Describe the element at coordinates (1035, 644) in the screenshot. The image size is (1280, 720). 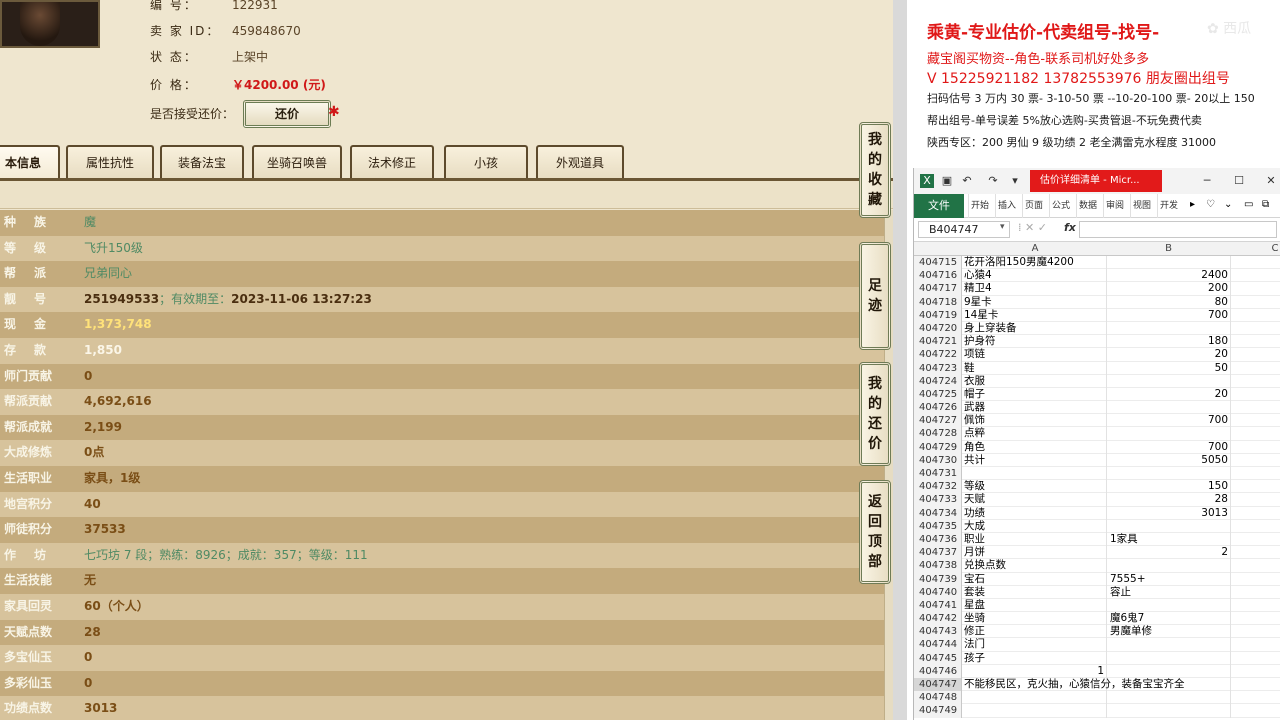
I see `cell-a: 法门` at that location.